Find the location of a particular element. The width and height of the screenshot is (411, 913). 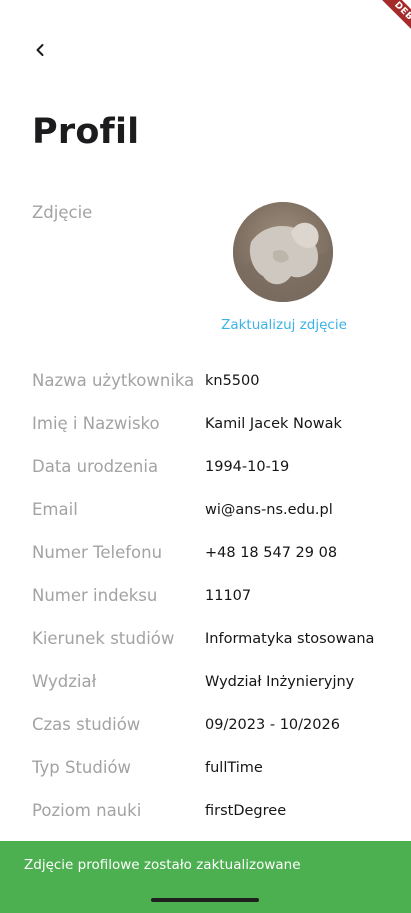

field-value: firstDegree is located at coordinates (246, 811).